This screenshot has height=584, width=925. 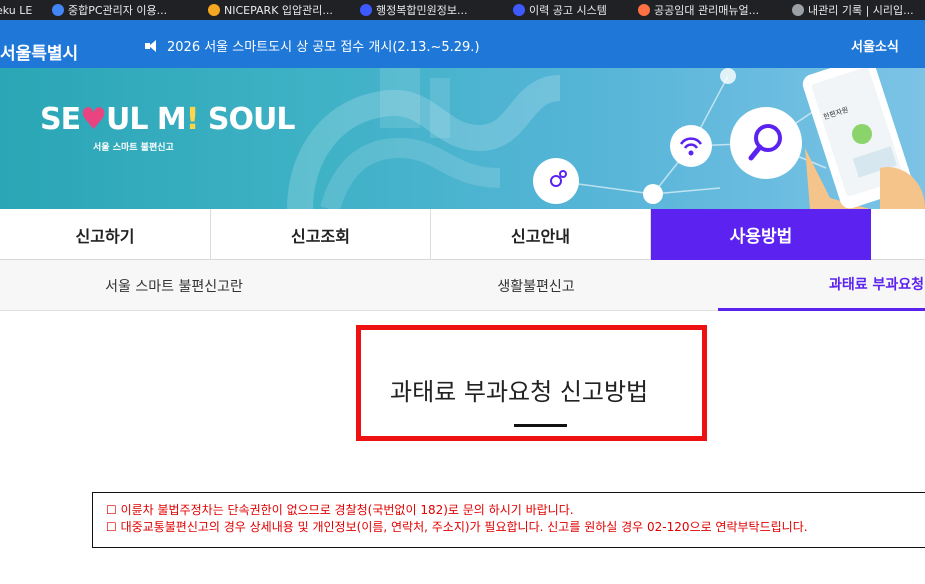 I want to click on main-nav: 신고하기 신고조회 신고안내 사용방법, so click(x=462, y=234).